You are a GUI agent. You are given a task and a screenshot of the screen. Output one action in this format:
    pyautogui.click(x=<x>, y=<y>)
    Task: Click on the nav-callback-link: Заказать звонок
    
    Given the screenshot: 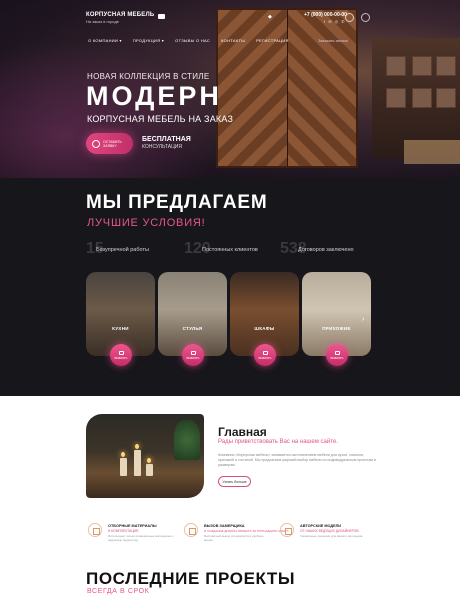 What is the action you would take?
    pyautogui.click(x=333, y=40)
    